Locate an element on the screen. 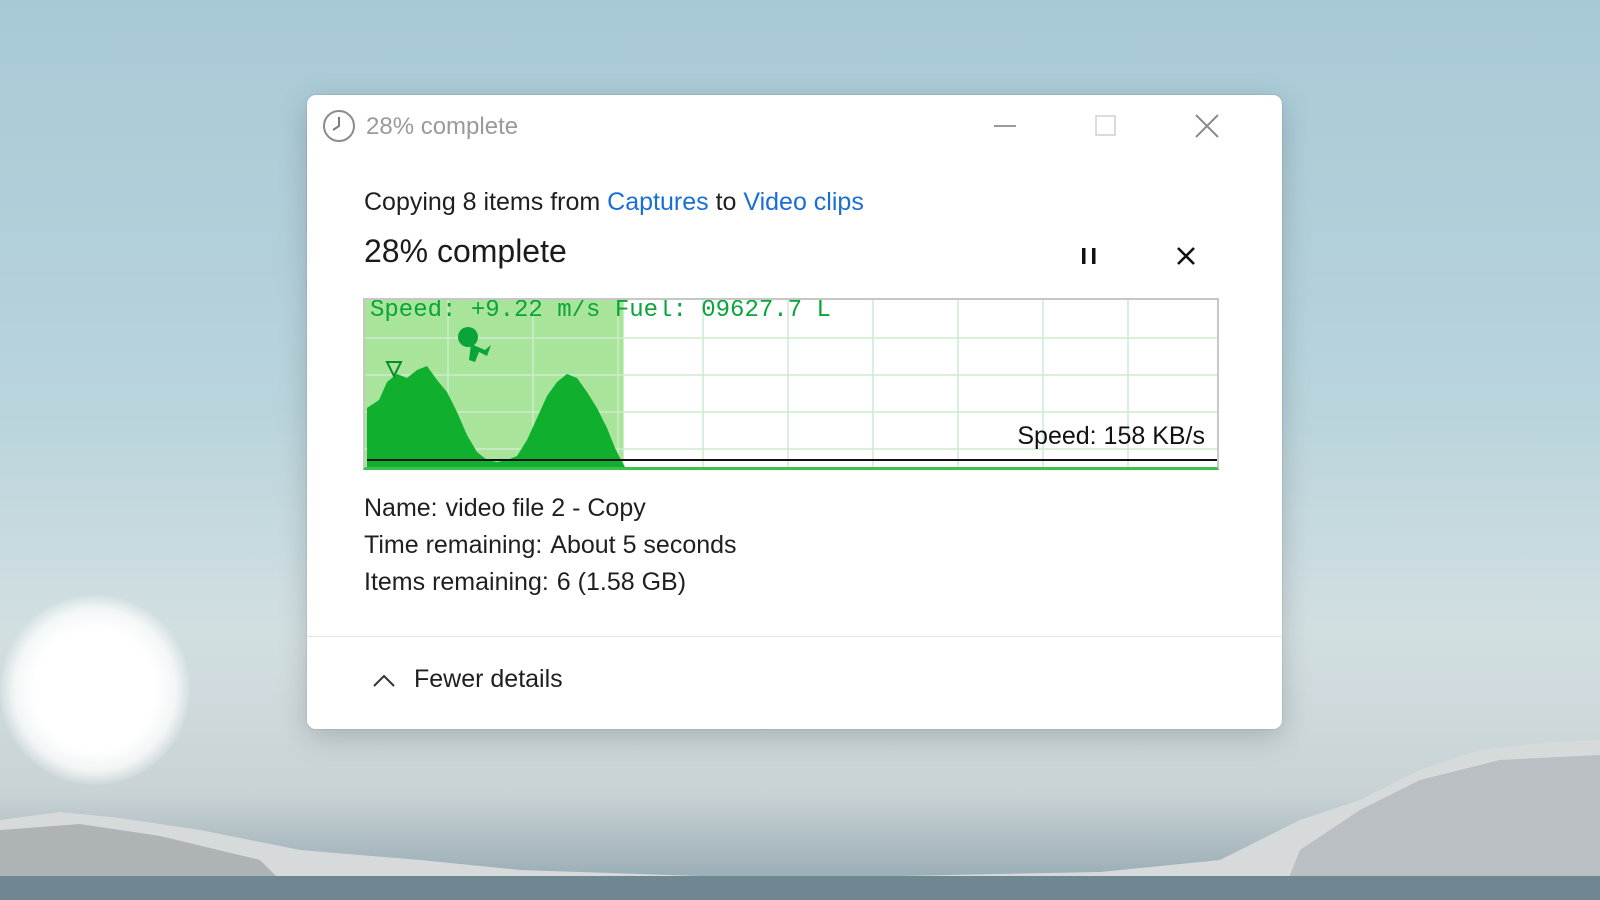  fewer-details-toggle: Fewer details is located at coordinates (467, 679).